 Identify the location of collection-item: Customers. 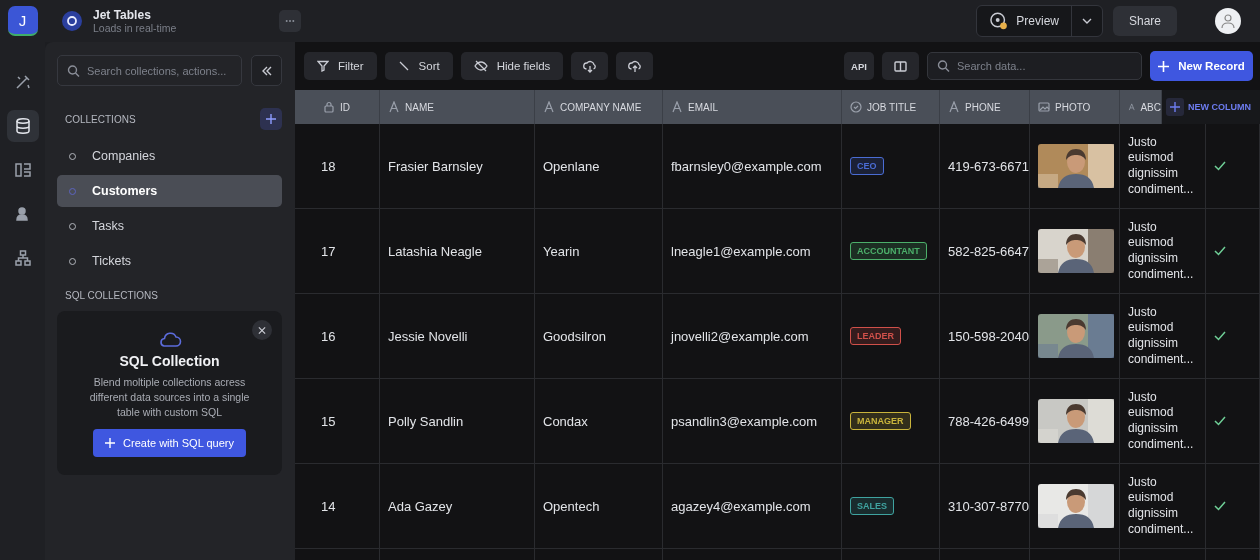
(169, 191).